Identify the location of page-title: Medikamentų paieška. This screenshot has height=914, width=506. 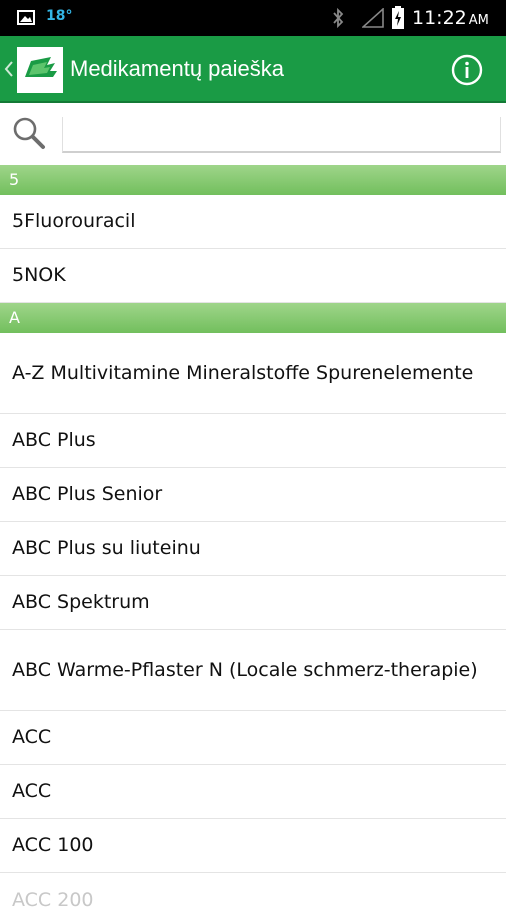
(177, 68).